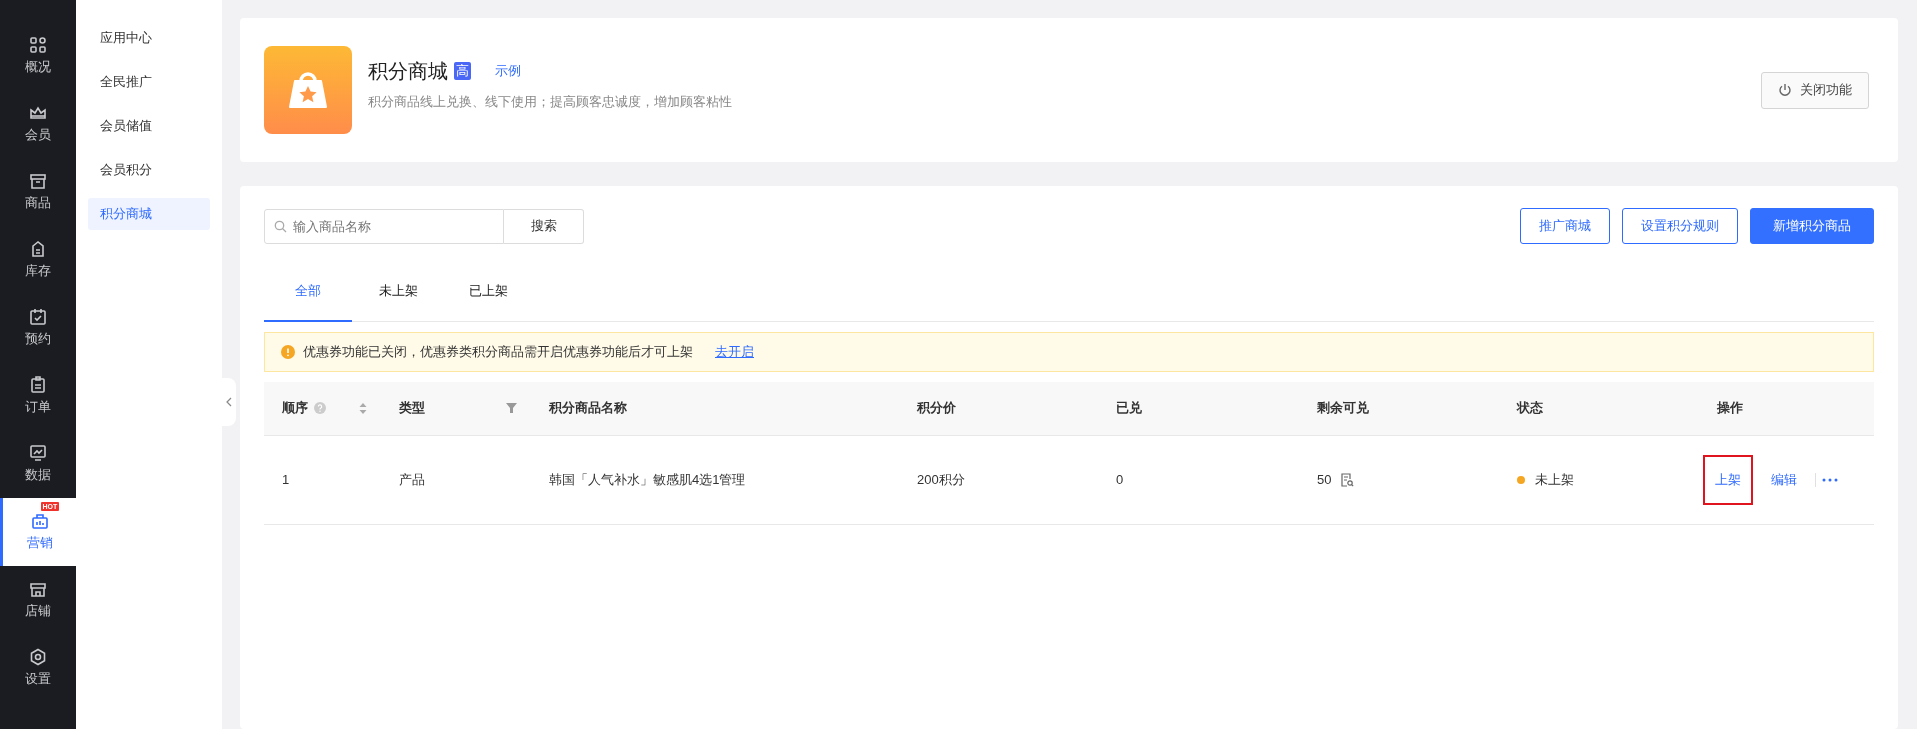 The width and height of the screenshot is (1917, 729). What do you see at coordinates (149, 170) in the screenshot?
I see `submenu-item: 会员积分` at bounding box center [149, 170].